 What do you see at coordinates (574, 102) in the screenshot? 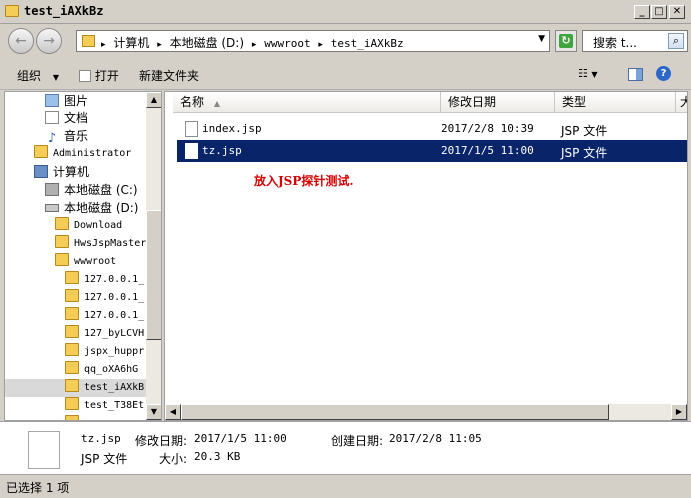
I see `column-label: 类型` at bounding box center [574, 102].